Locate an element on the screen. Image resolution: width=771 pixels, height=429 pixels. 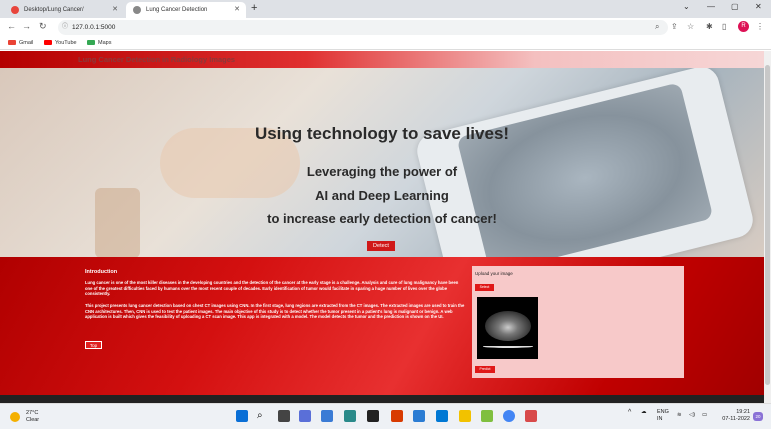
notification-badge: 20 is located at coordinates (758, 416).